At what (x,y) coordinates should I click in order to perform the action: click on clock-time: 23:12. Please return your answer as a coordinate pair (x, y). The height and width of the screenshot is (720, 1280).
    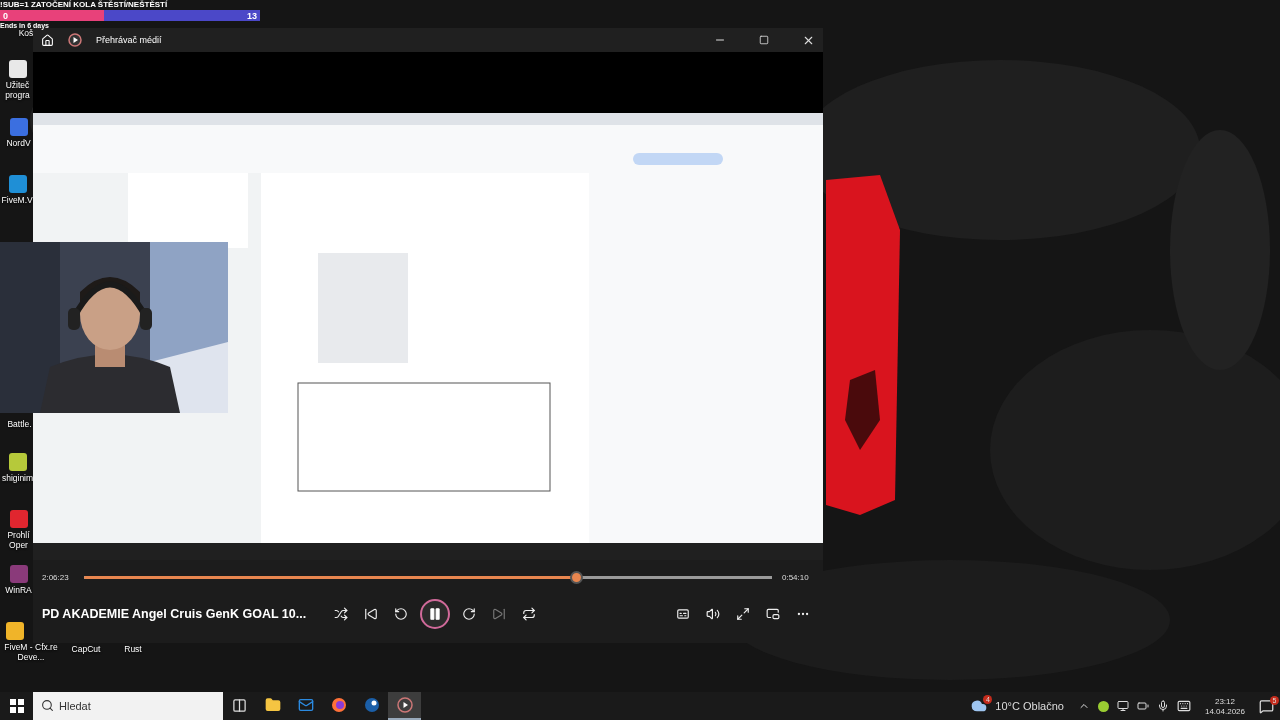
    Looking at the image, I should click on (1224, 701).